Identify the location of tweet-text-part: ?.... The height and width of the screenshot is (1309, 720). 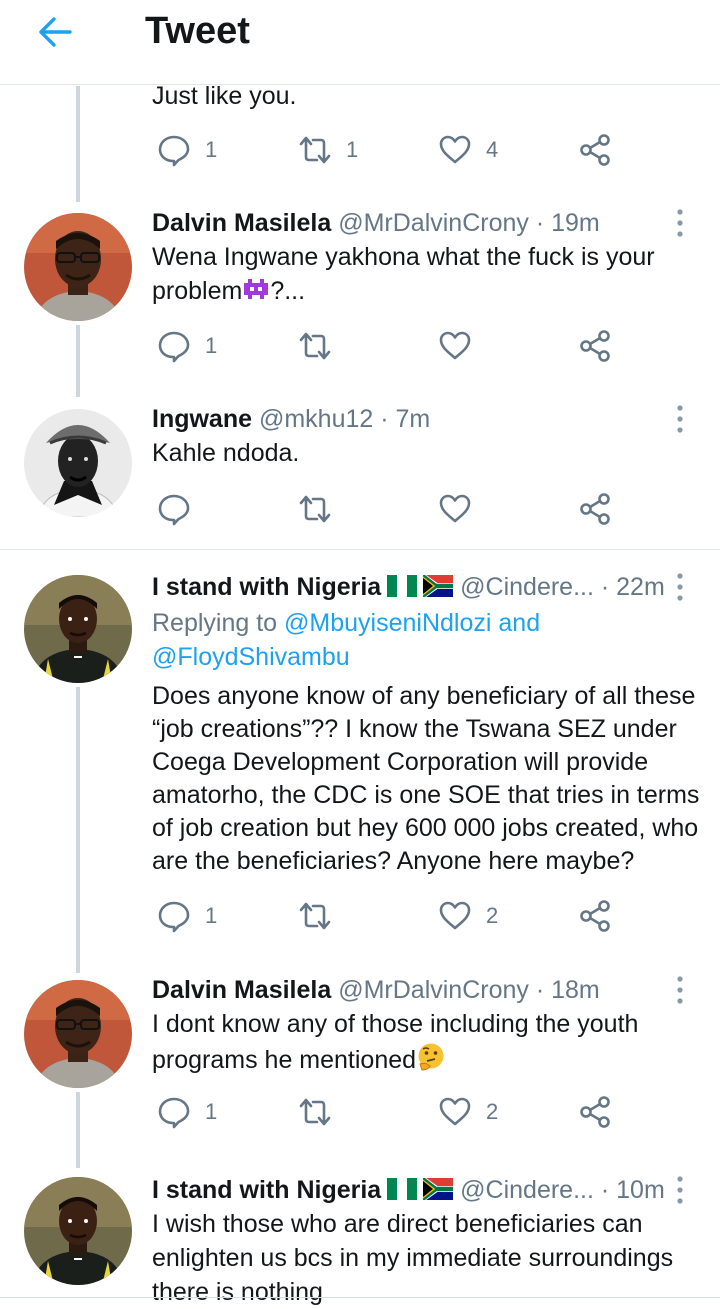
(288, 291).